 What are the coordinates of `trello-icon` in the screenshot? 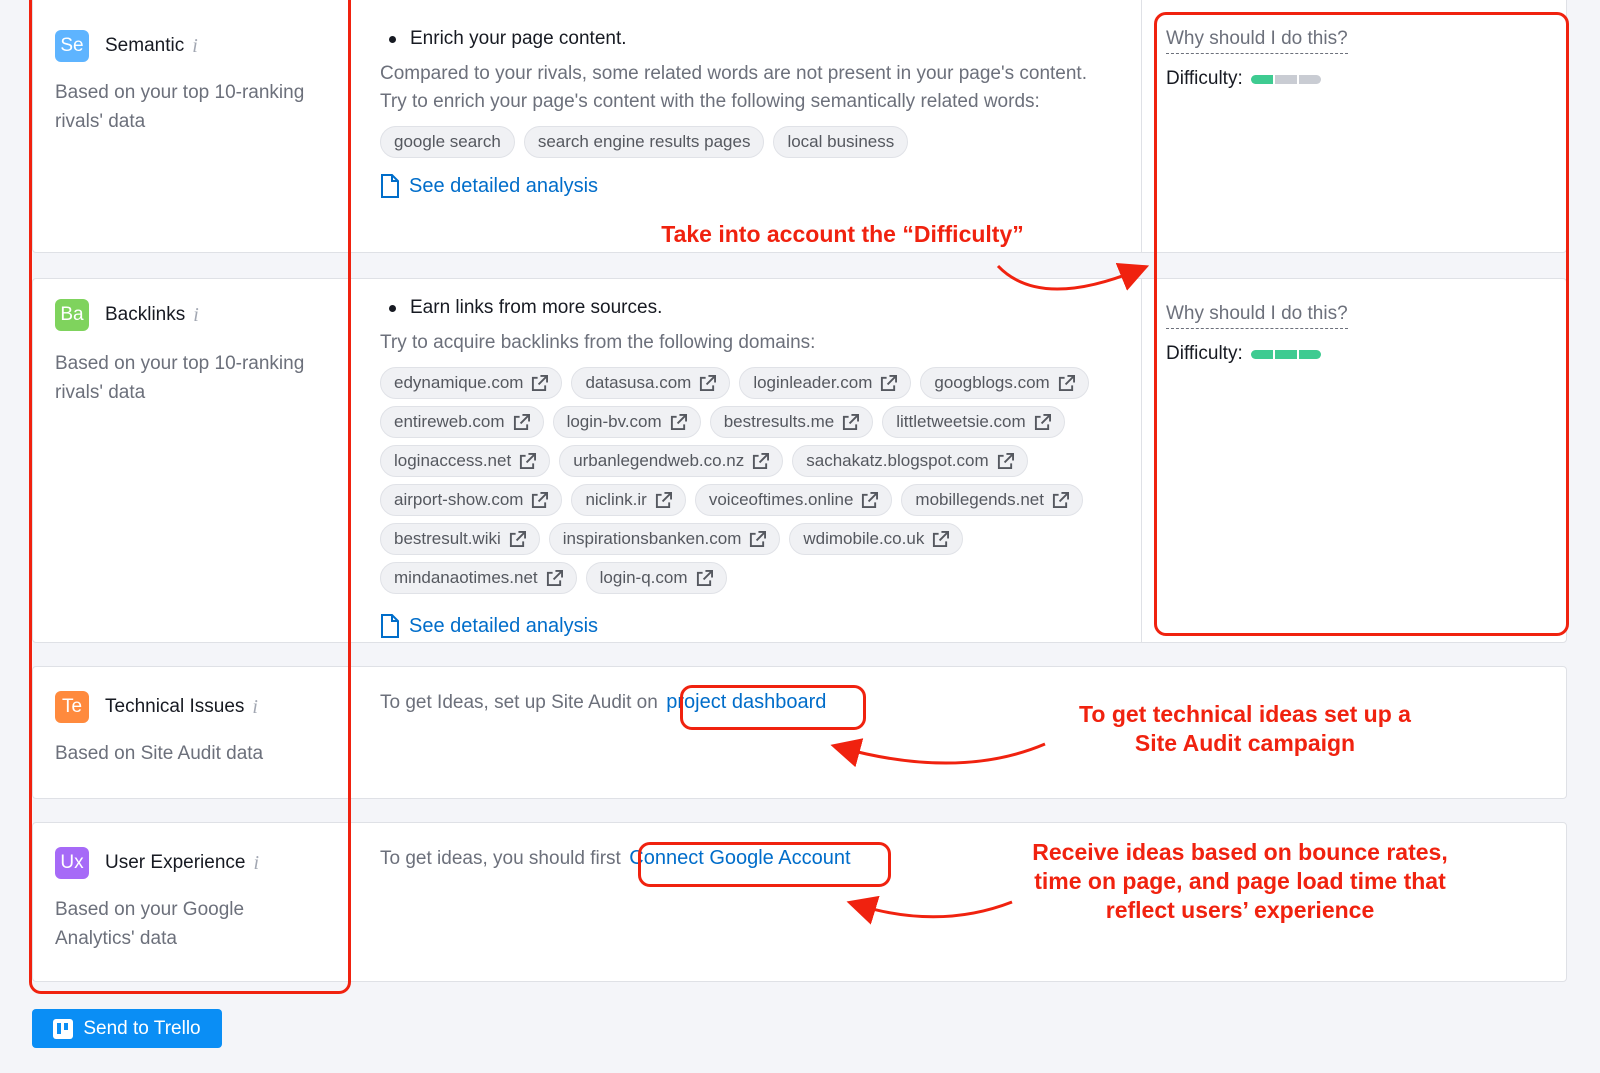 It's located at (63, 1028).